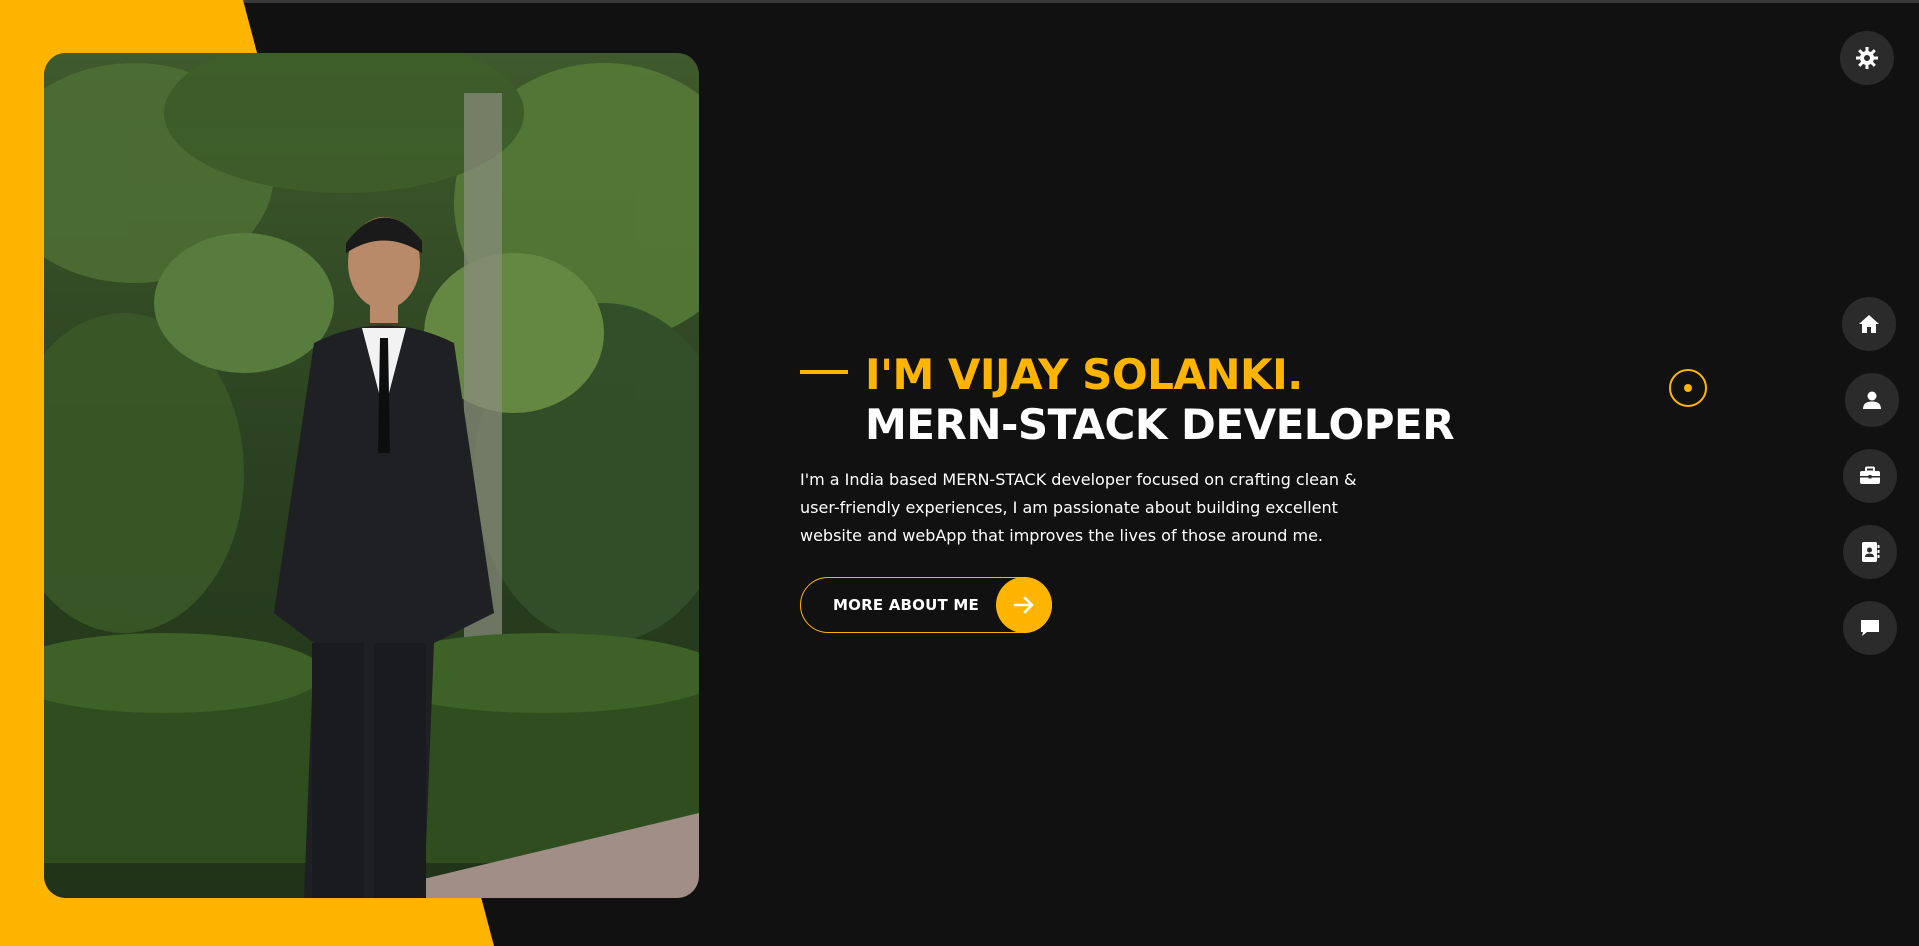 The width and height of the screenshot is (1919, 946). I want to click on nav-portfolio-button, so click(1870, 476).